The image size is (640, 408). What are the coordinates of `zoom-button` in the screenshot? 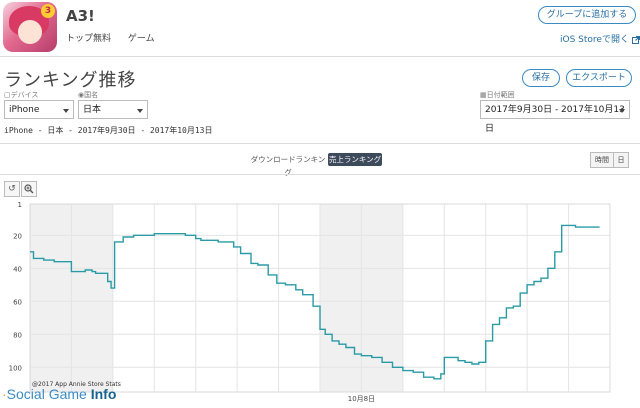 It's located at (29, 189).